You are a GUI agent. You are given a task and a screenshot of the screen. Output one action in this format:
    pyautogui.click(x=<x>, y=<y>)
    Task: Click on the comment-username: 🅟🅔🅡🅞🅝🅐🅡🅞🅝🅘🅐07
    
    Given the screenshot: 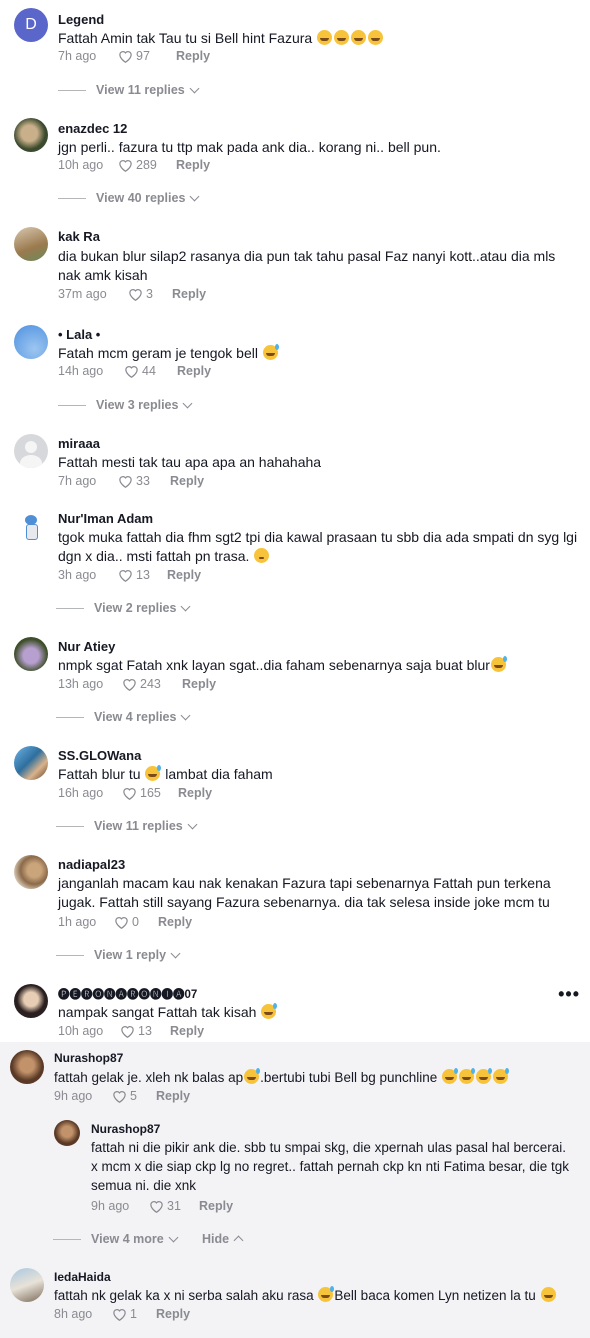 What is the action you would take?
    pyautogui.click(x=127, y=994)
    